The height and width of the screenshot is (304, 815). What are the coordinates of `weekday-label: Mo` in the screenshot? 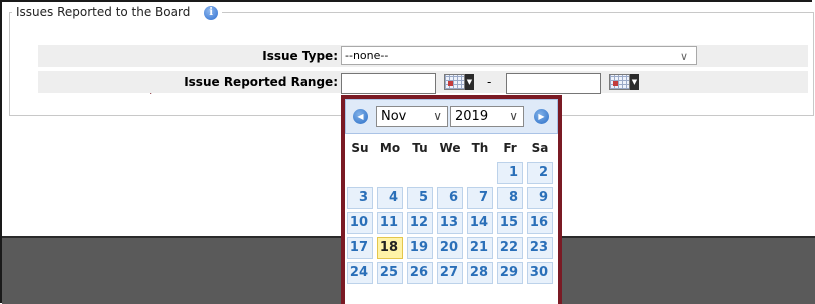 It's located at (390, 148).